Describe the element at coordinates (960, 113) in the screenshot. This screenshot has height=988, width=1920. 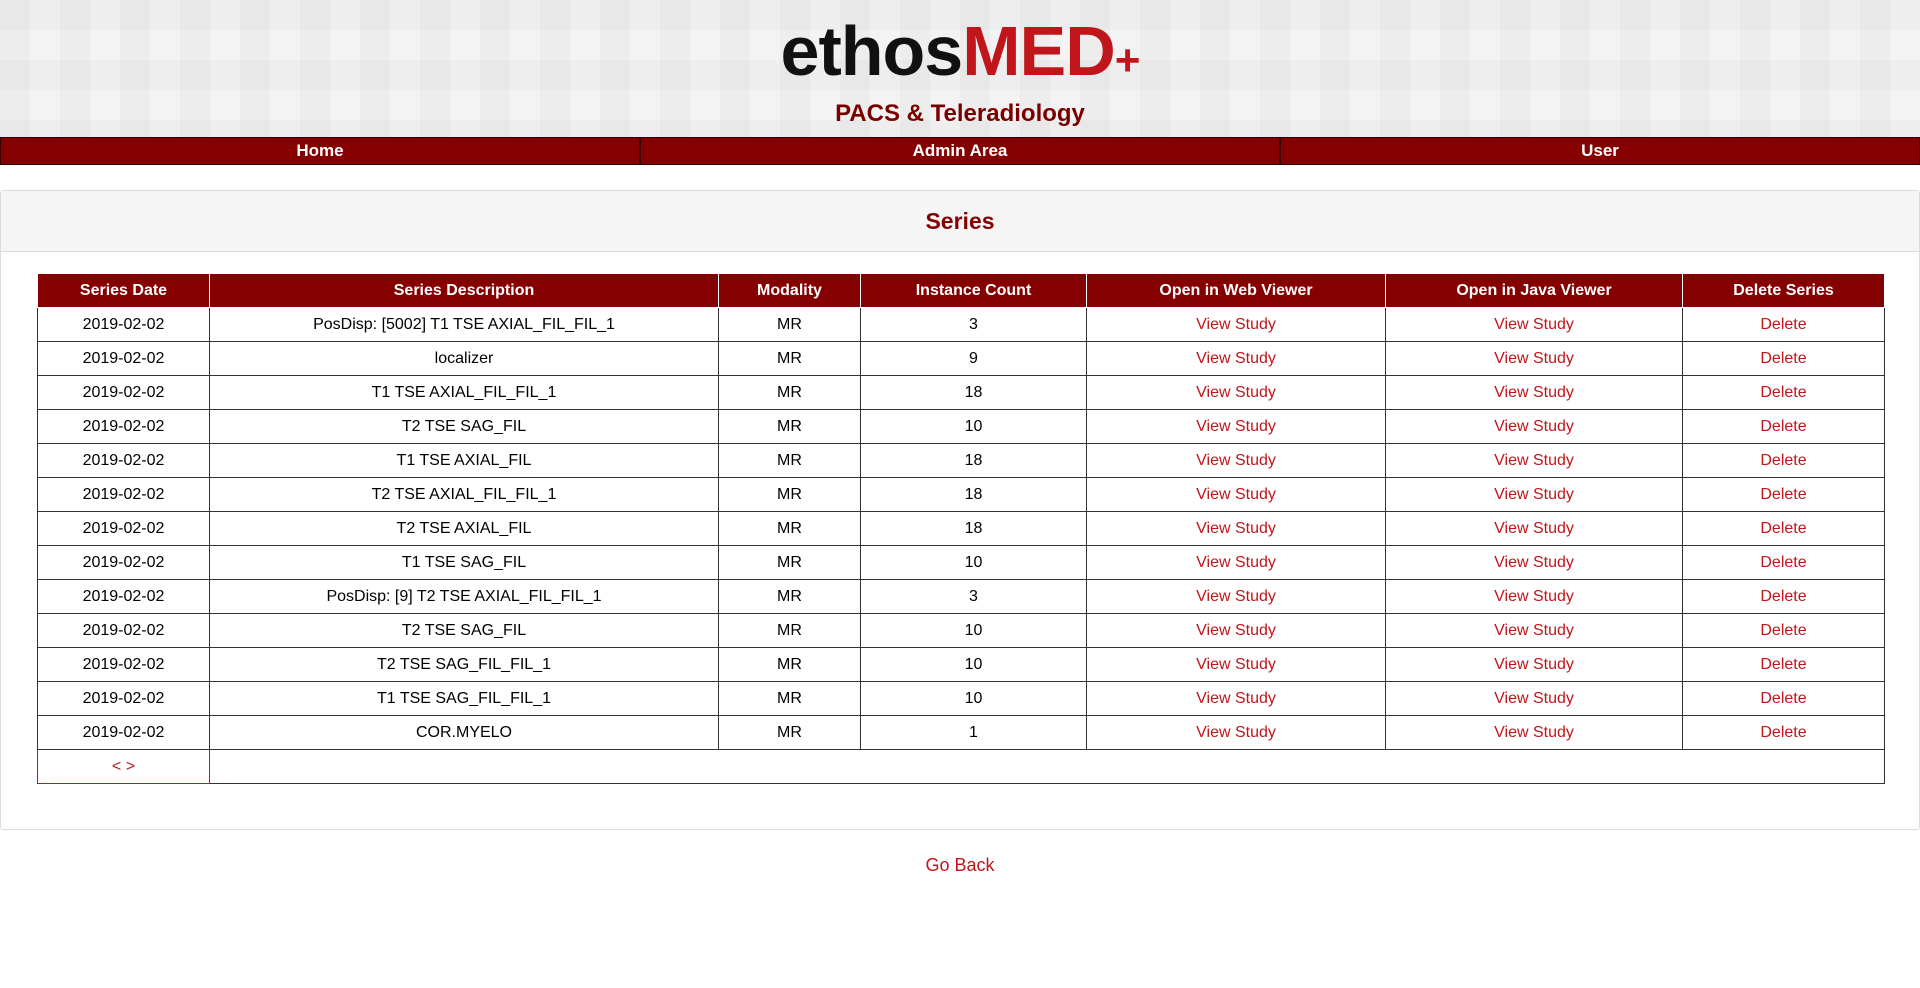
I see `logo-tagline: PACS & Teleradiology` at that location.